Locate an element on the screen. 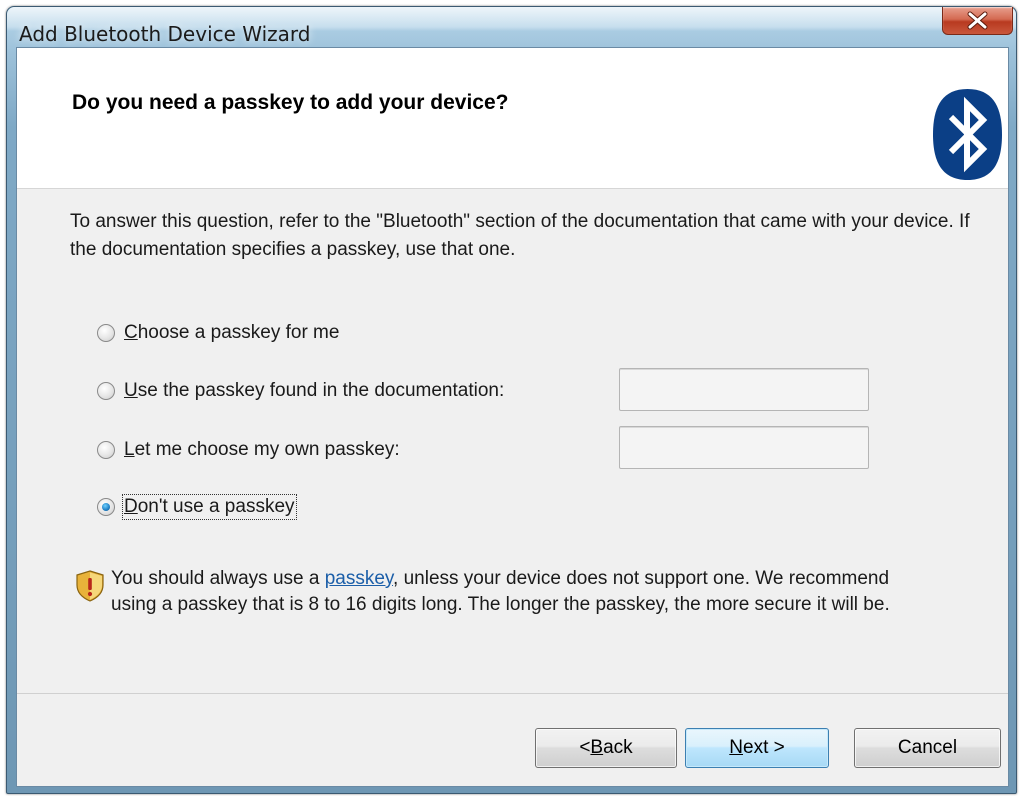 This screenshot has width=1021, height=796. footer-divider is located at coordinates (512, 693).